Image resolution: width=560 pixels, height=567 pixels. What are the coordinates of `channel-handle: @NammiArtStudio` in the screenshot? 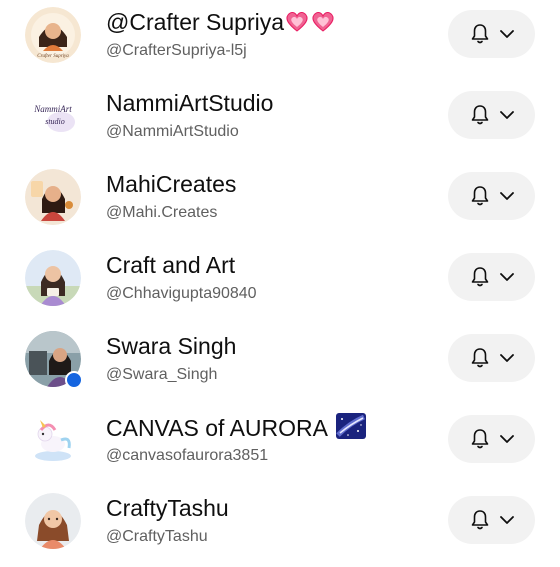 It's located at (172, 131).